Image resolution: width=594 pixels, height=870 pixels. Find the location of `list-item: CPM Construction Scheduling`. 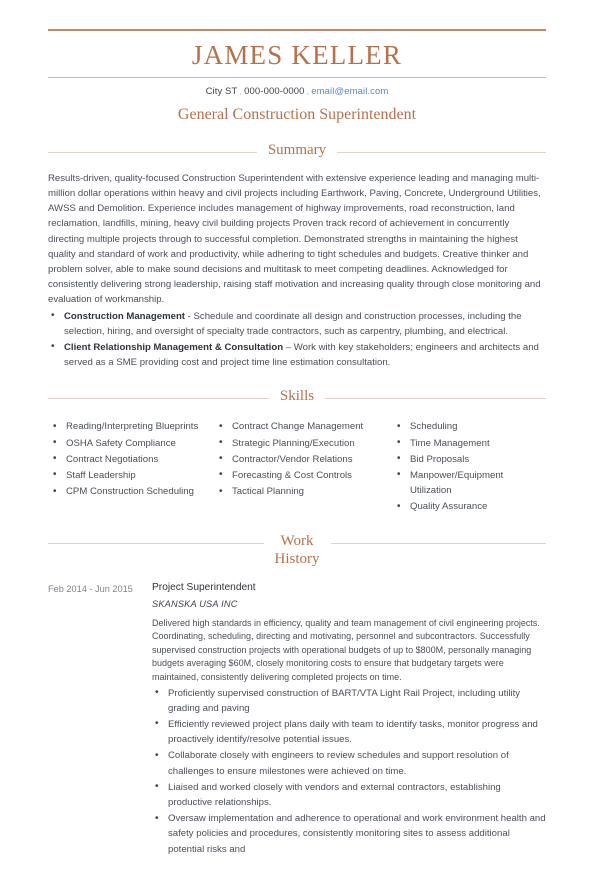

list-item: CPM Construction Scheduling is located at coordinates (126, 491).